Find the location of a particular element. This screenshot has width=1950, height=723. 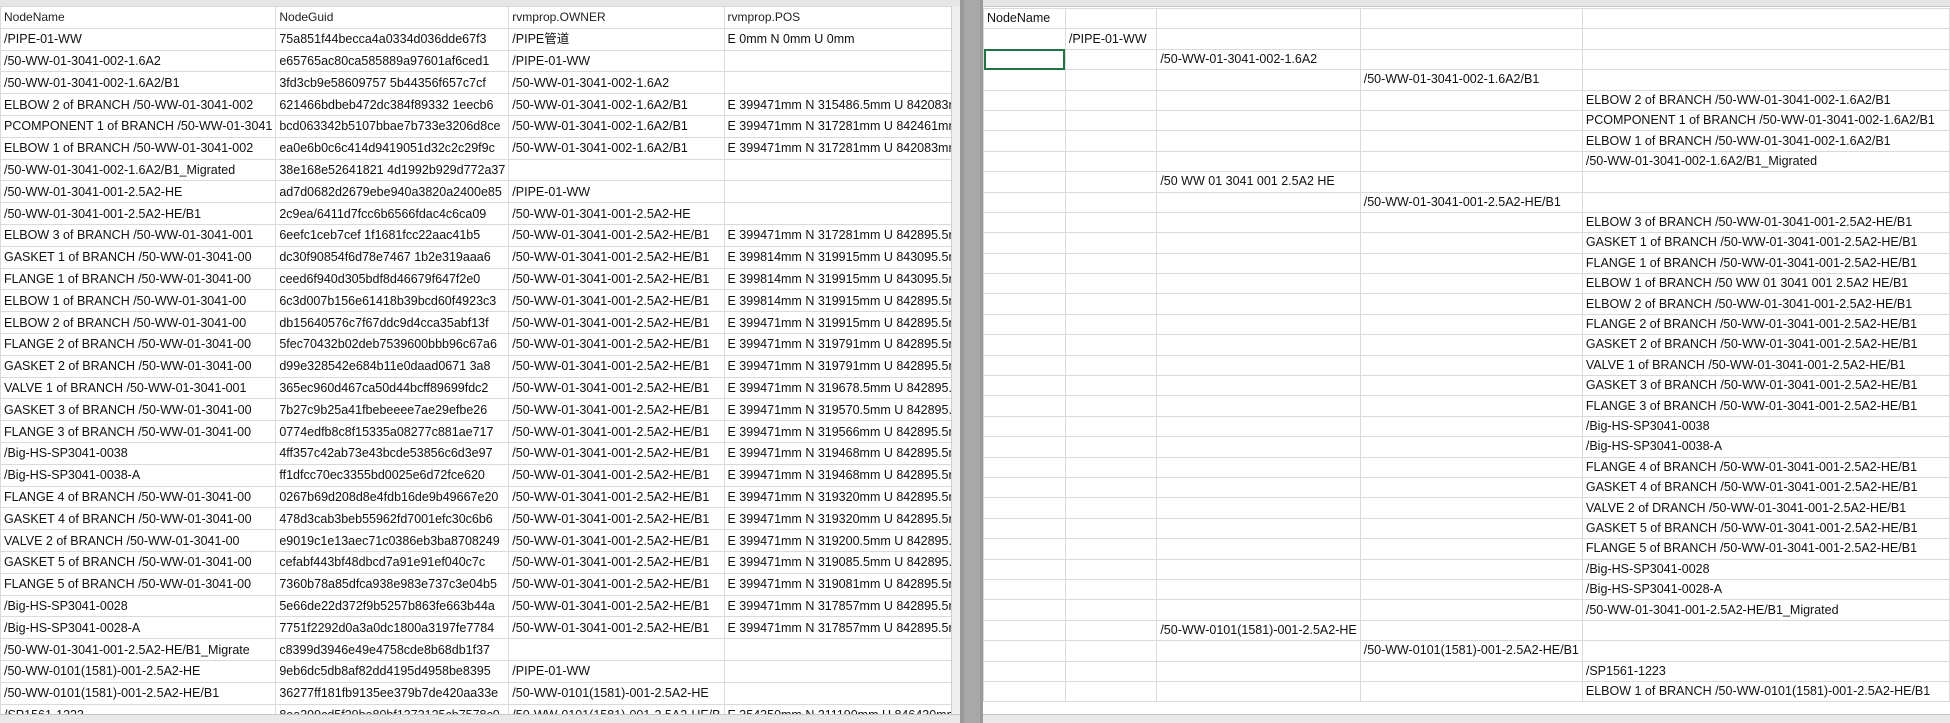

table-cell: E 399814mm N 319915mm U 843095.5mm is located at coordinates (841, 257).